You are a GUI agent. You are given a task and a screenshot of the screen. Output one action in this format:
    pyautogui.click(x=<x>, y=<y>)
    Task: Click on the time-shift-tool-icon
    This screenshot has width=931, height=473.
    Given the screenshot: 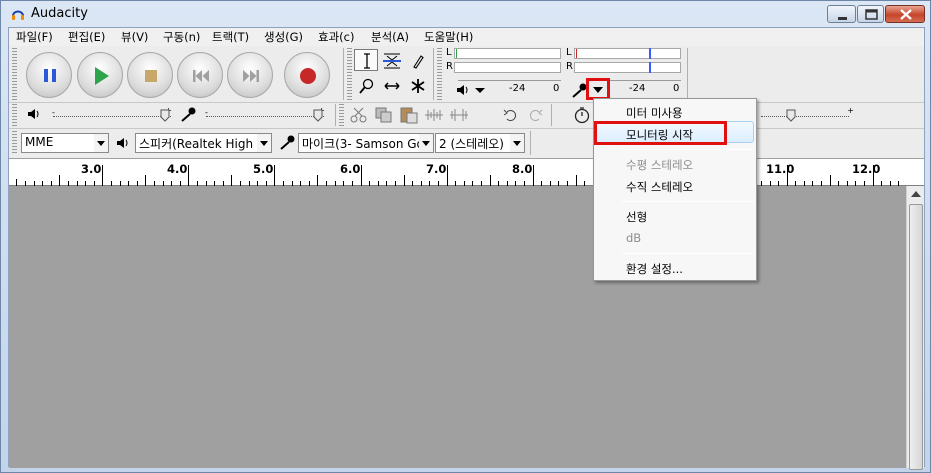 What is the action you would take?
    pyautogui.click(x=391, y=85)
    